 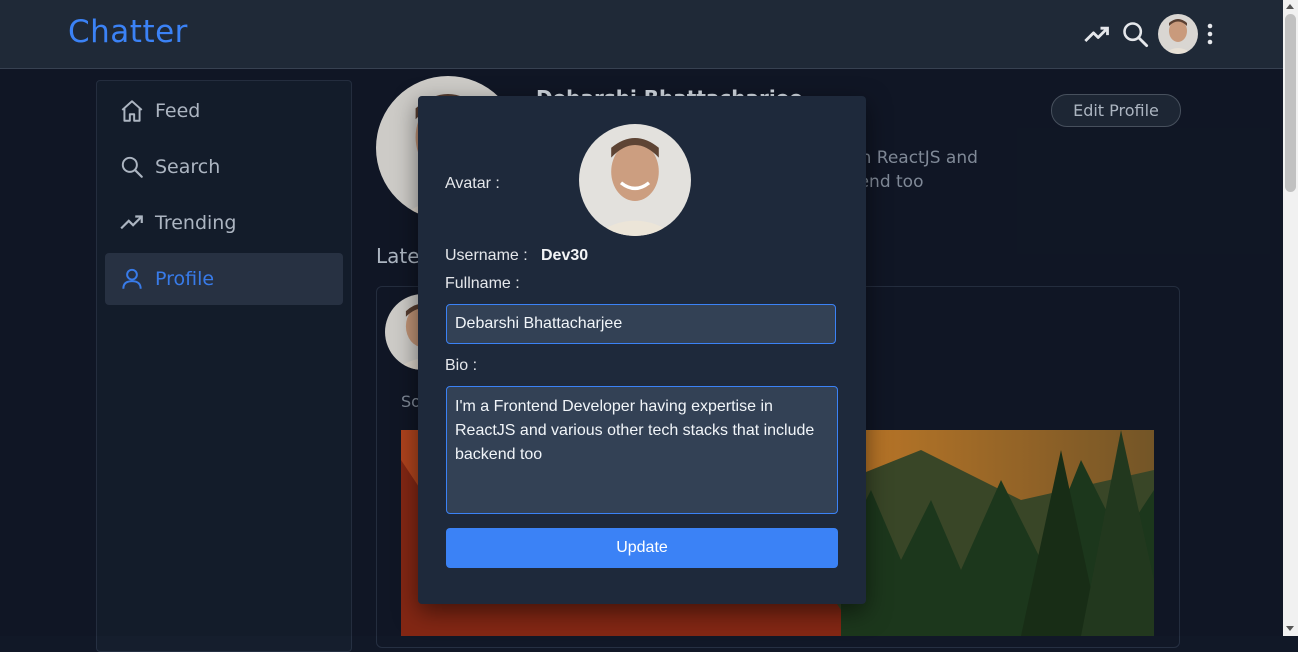 I want to click on scrollbar, so click(x=1290, y=318).